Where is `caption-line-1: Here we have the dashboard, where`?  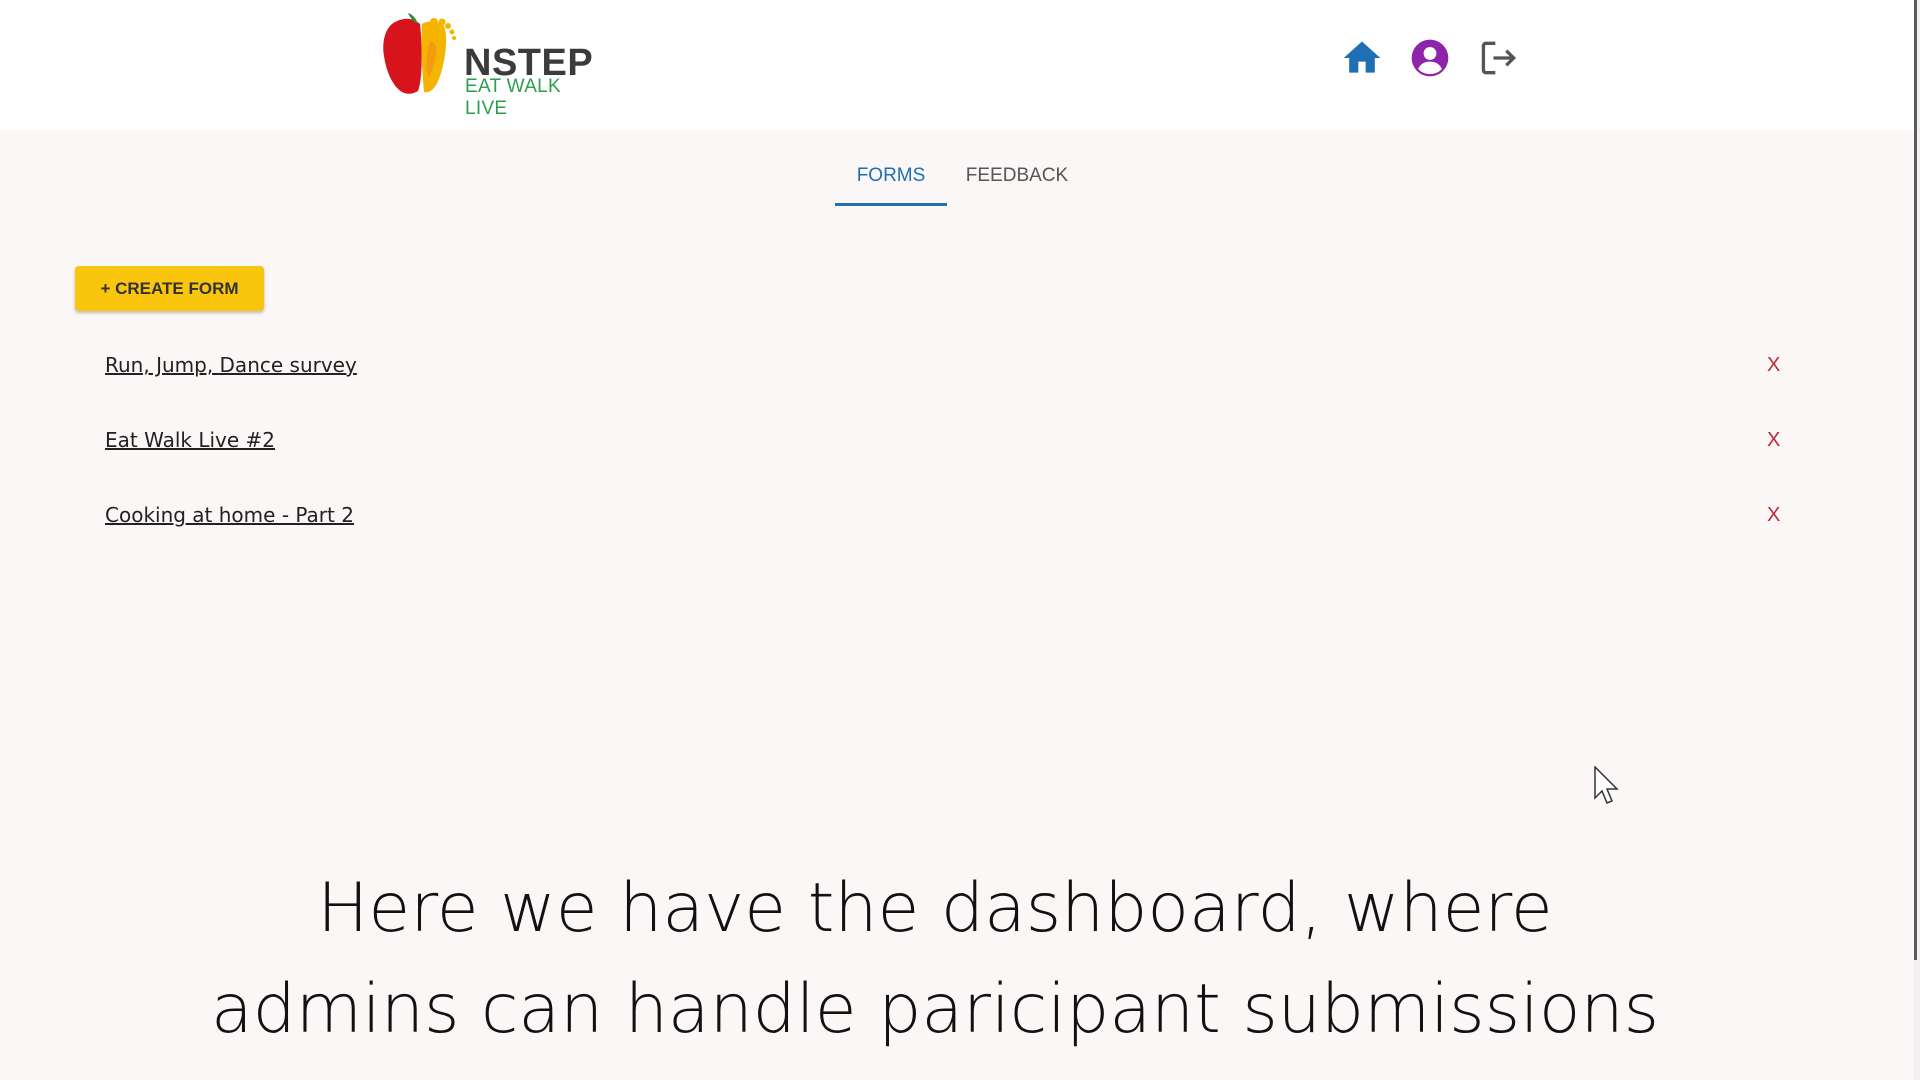
caption-line-1: Here we have the dashboard, where is located at coordinates (935, 908).